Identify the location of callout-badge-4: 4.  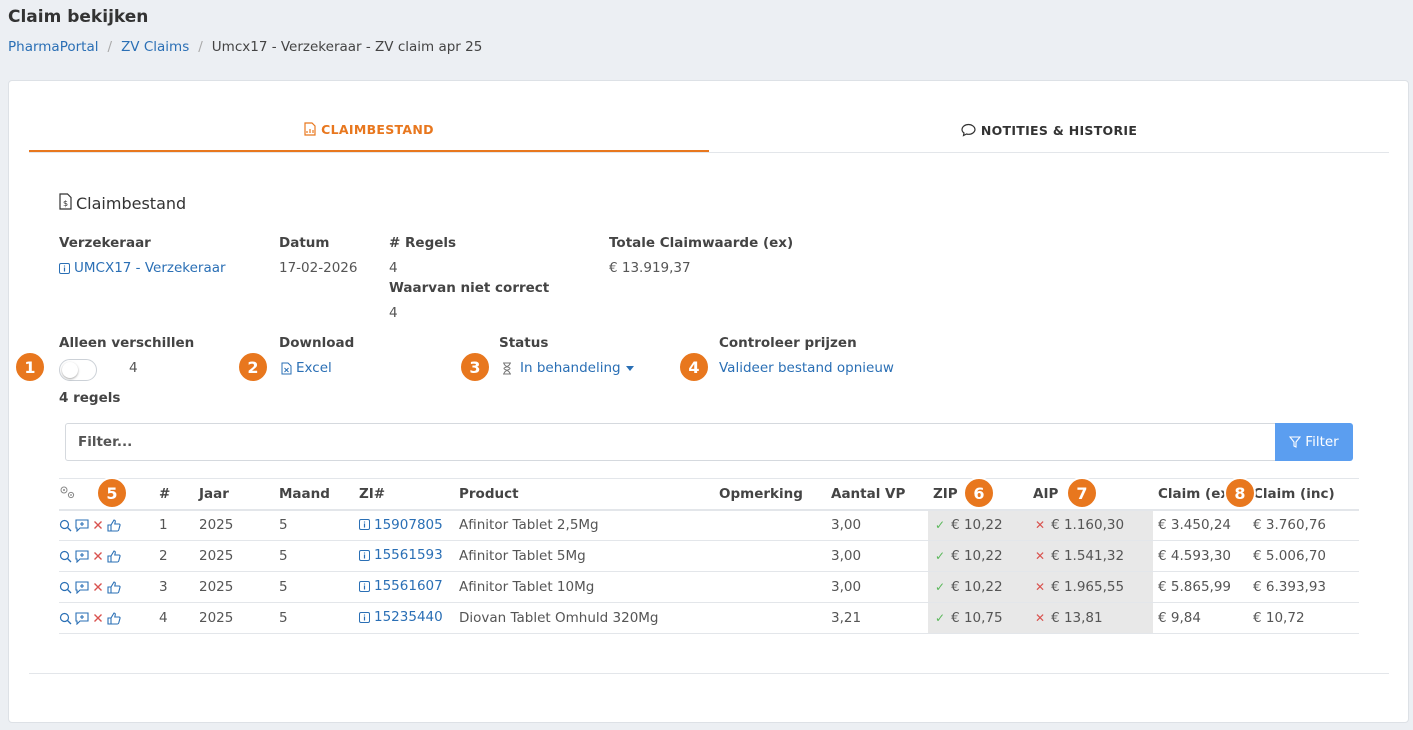
(694, 367).